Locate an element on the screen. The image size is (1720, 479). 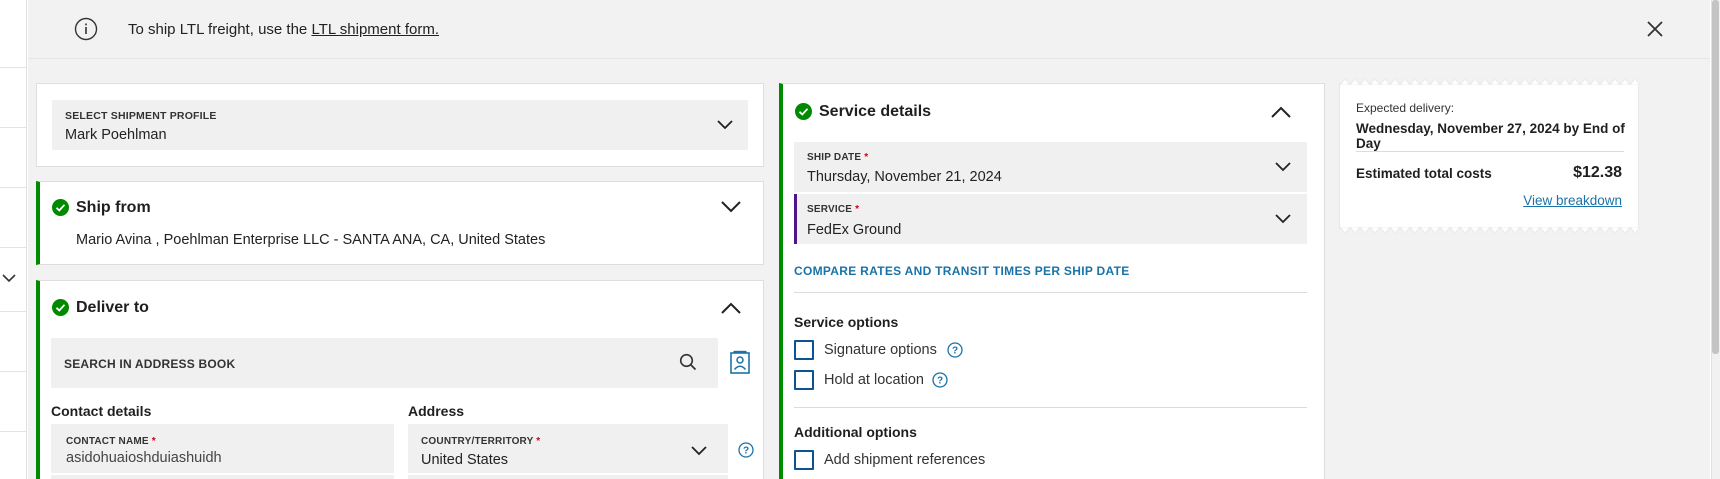
hold-at-location-checkbox is located at coordinates (804, 380).